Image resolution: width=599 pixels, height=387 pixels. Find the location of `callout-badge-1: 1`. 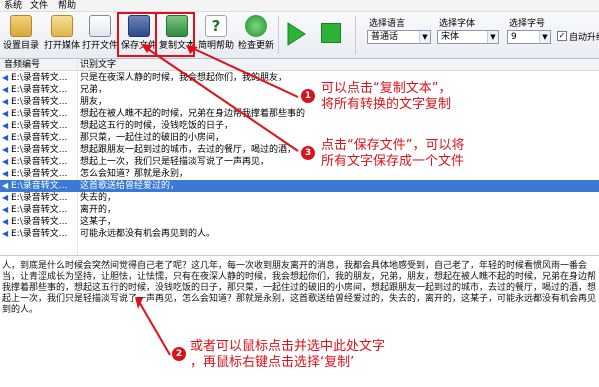

callout-badge-1: 1 is located at coordinates (308, 96).